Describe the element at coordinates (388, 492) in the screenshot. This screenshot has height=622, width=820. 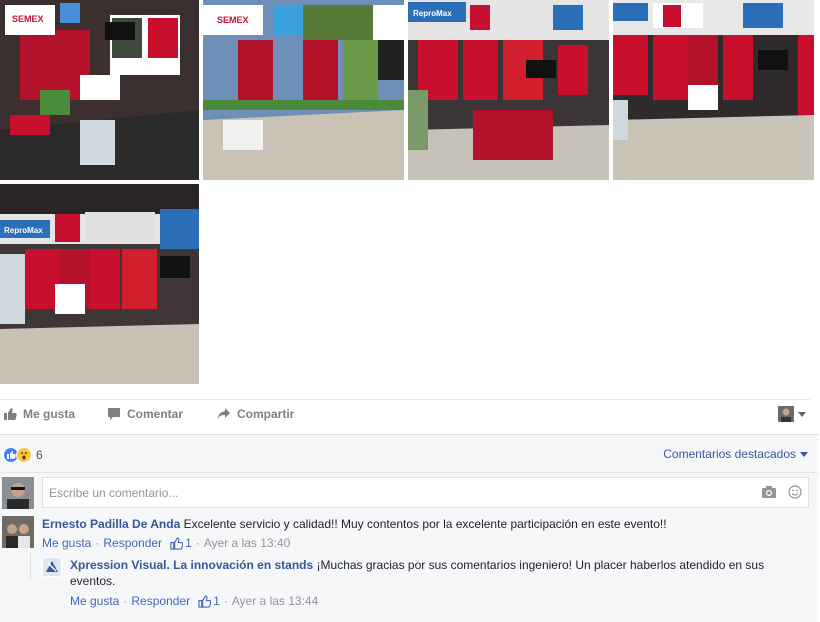
I see `comment-input` at that location.